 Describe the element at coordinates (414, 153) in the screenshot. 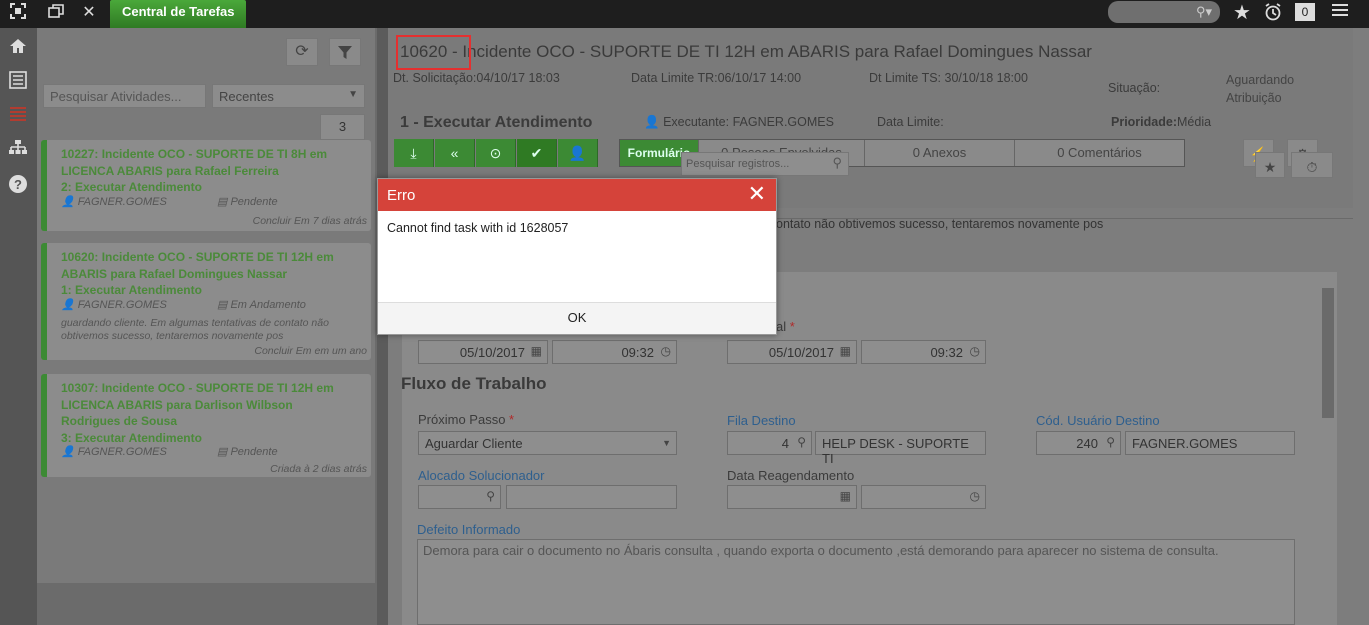

I see `download-button: ⤓` at that location.